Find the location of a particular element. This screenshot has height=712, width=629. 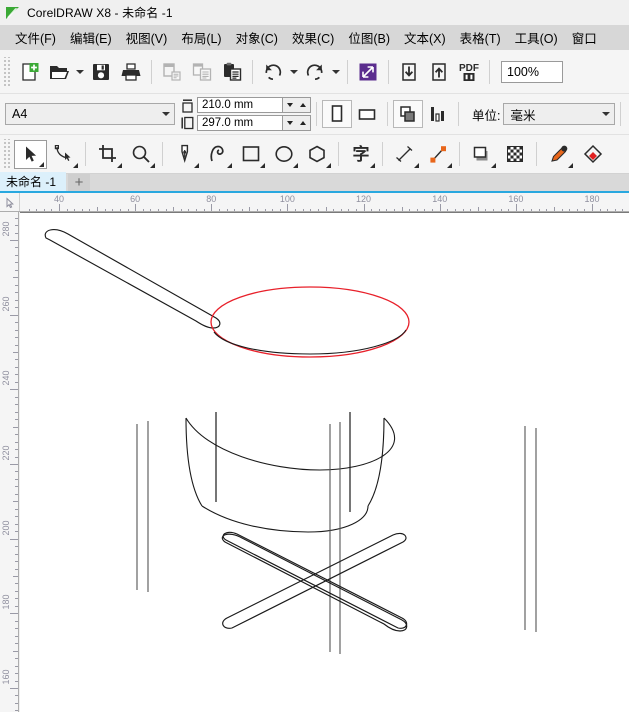

ruler-major-tick is located at coordinates (14, 240).